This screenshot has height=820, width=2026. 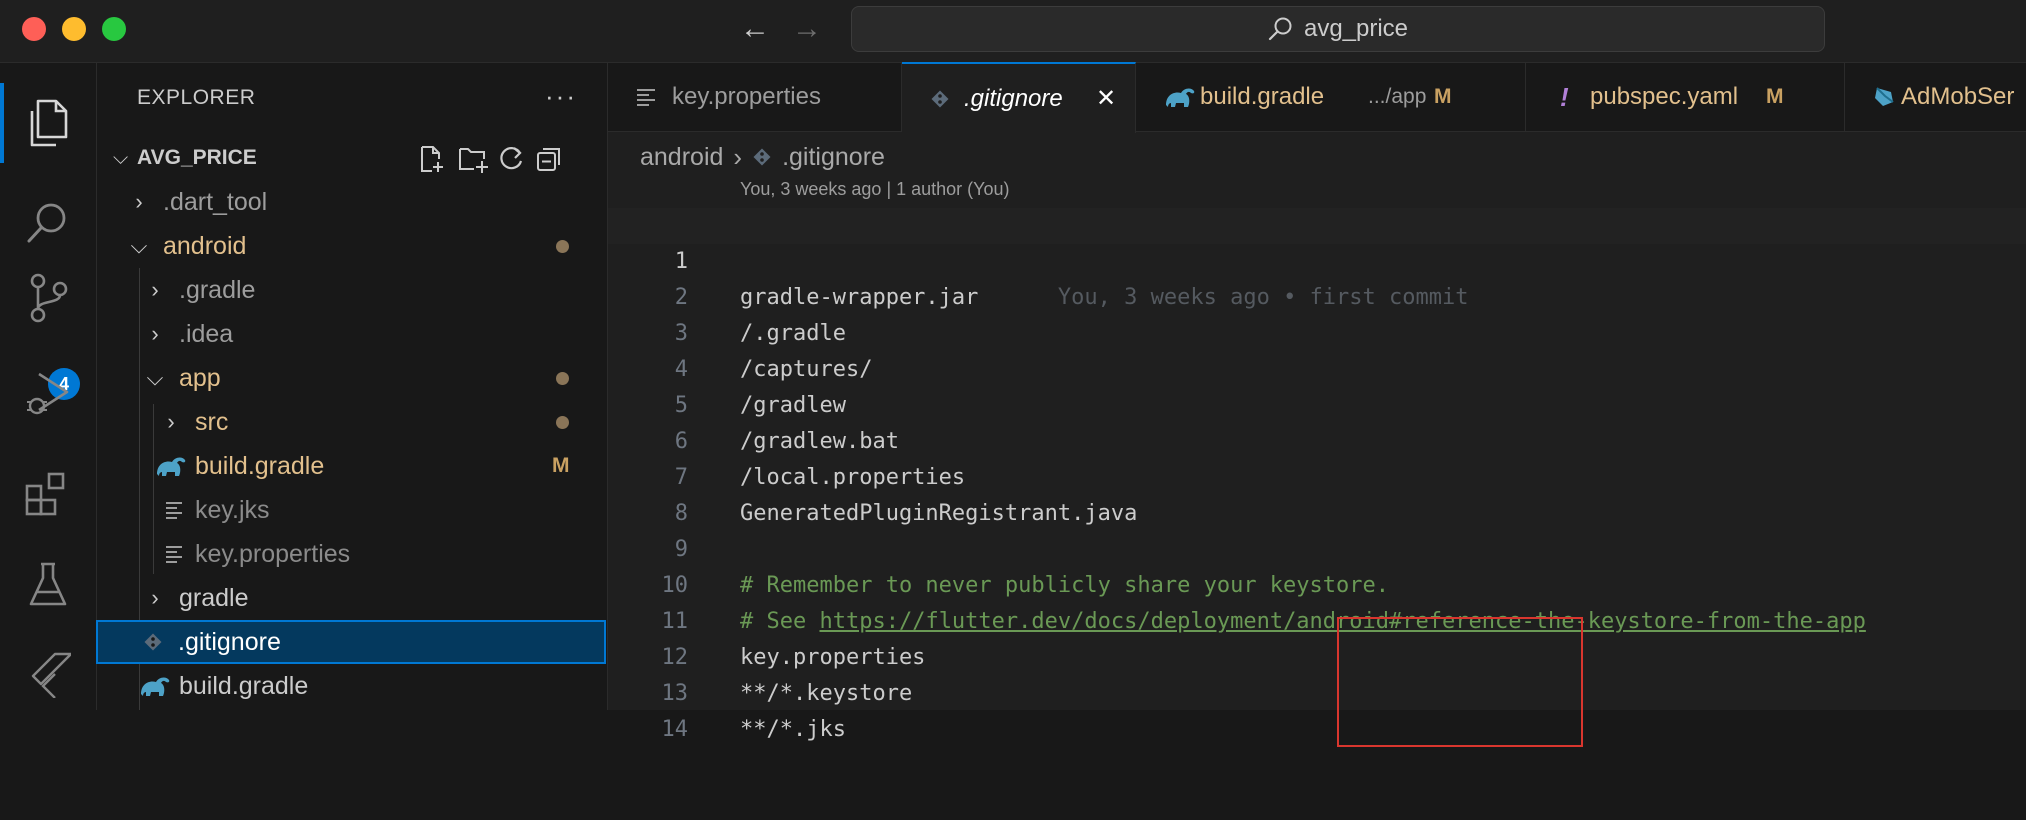 What do you see at coordinates (1317, 295) in the screenshot?
I see `code-line: 2 /.gradle` at bounding box center [1317, 295].